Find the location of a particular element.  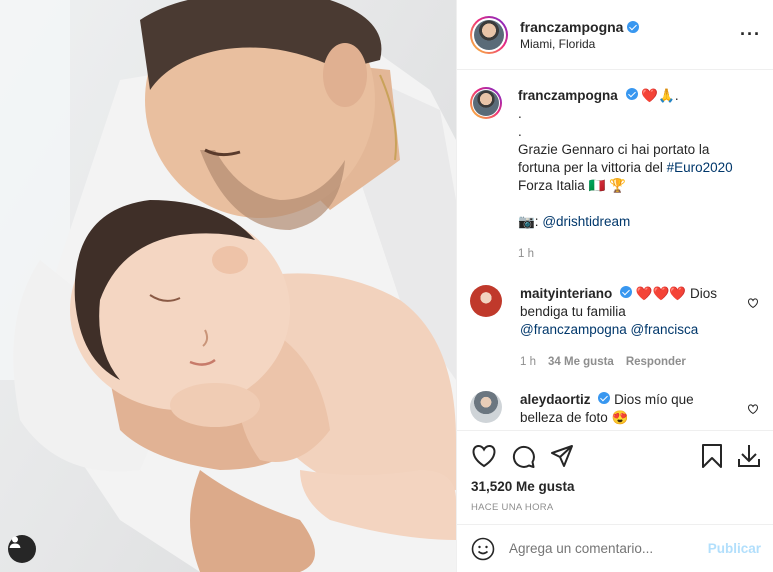

author-avatar is located at coordinates (489, 34).